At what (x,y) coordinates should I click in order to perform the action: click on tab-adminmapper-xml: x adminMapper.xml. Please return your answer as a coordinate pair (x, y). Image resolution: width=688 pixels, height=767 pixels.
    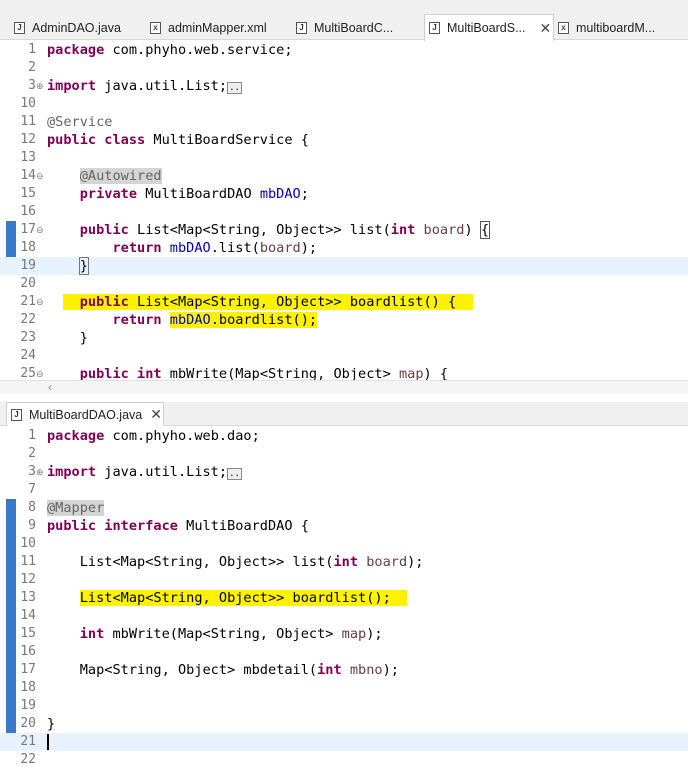
    Looking at the image, I should click on (217, 28).